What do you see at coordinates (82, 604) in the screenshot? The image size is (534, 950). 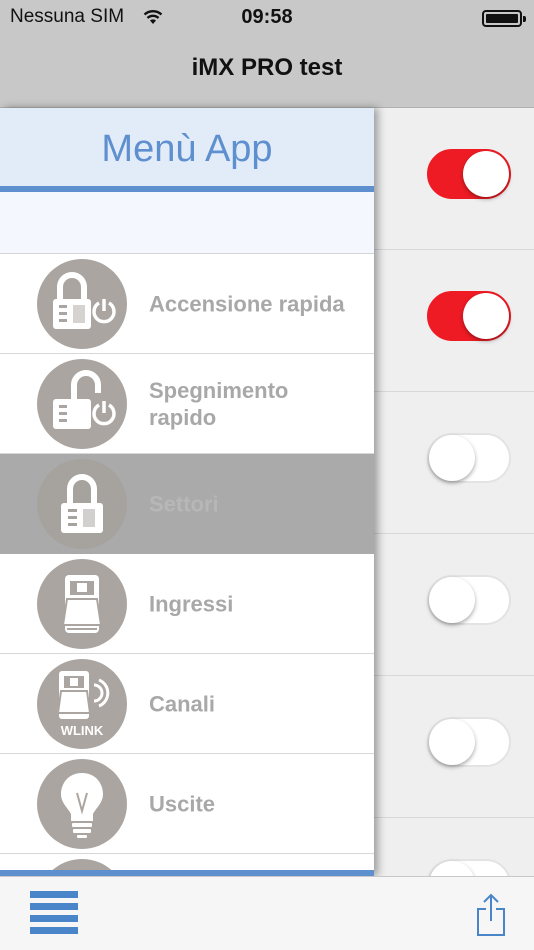 I see `sensor-device-icon` at bounding box center [82, 604].